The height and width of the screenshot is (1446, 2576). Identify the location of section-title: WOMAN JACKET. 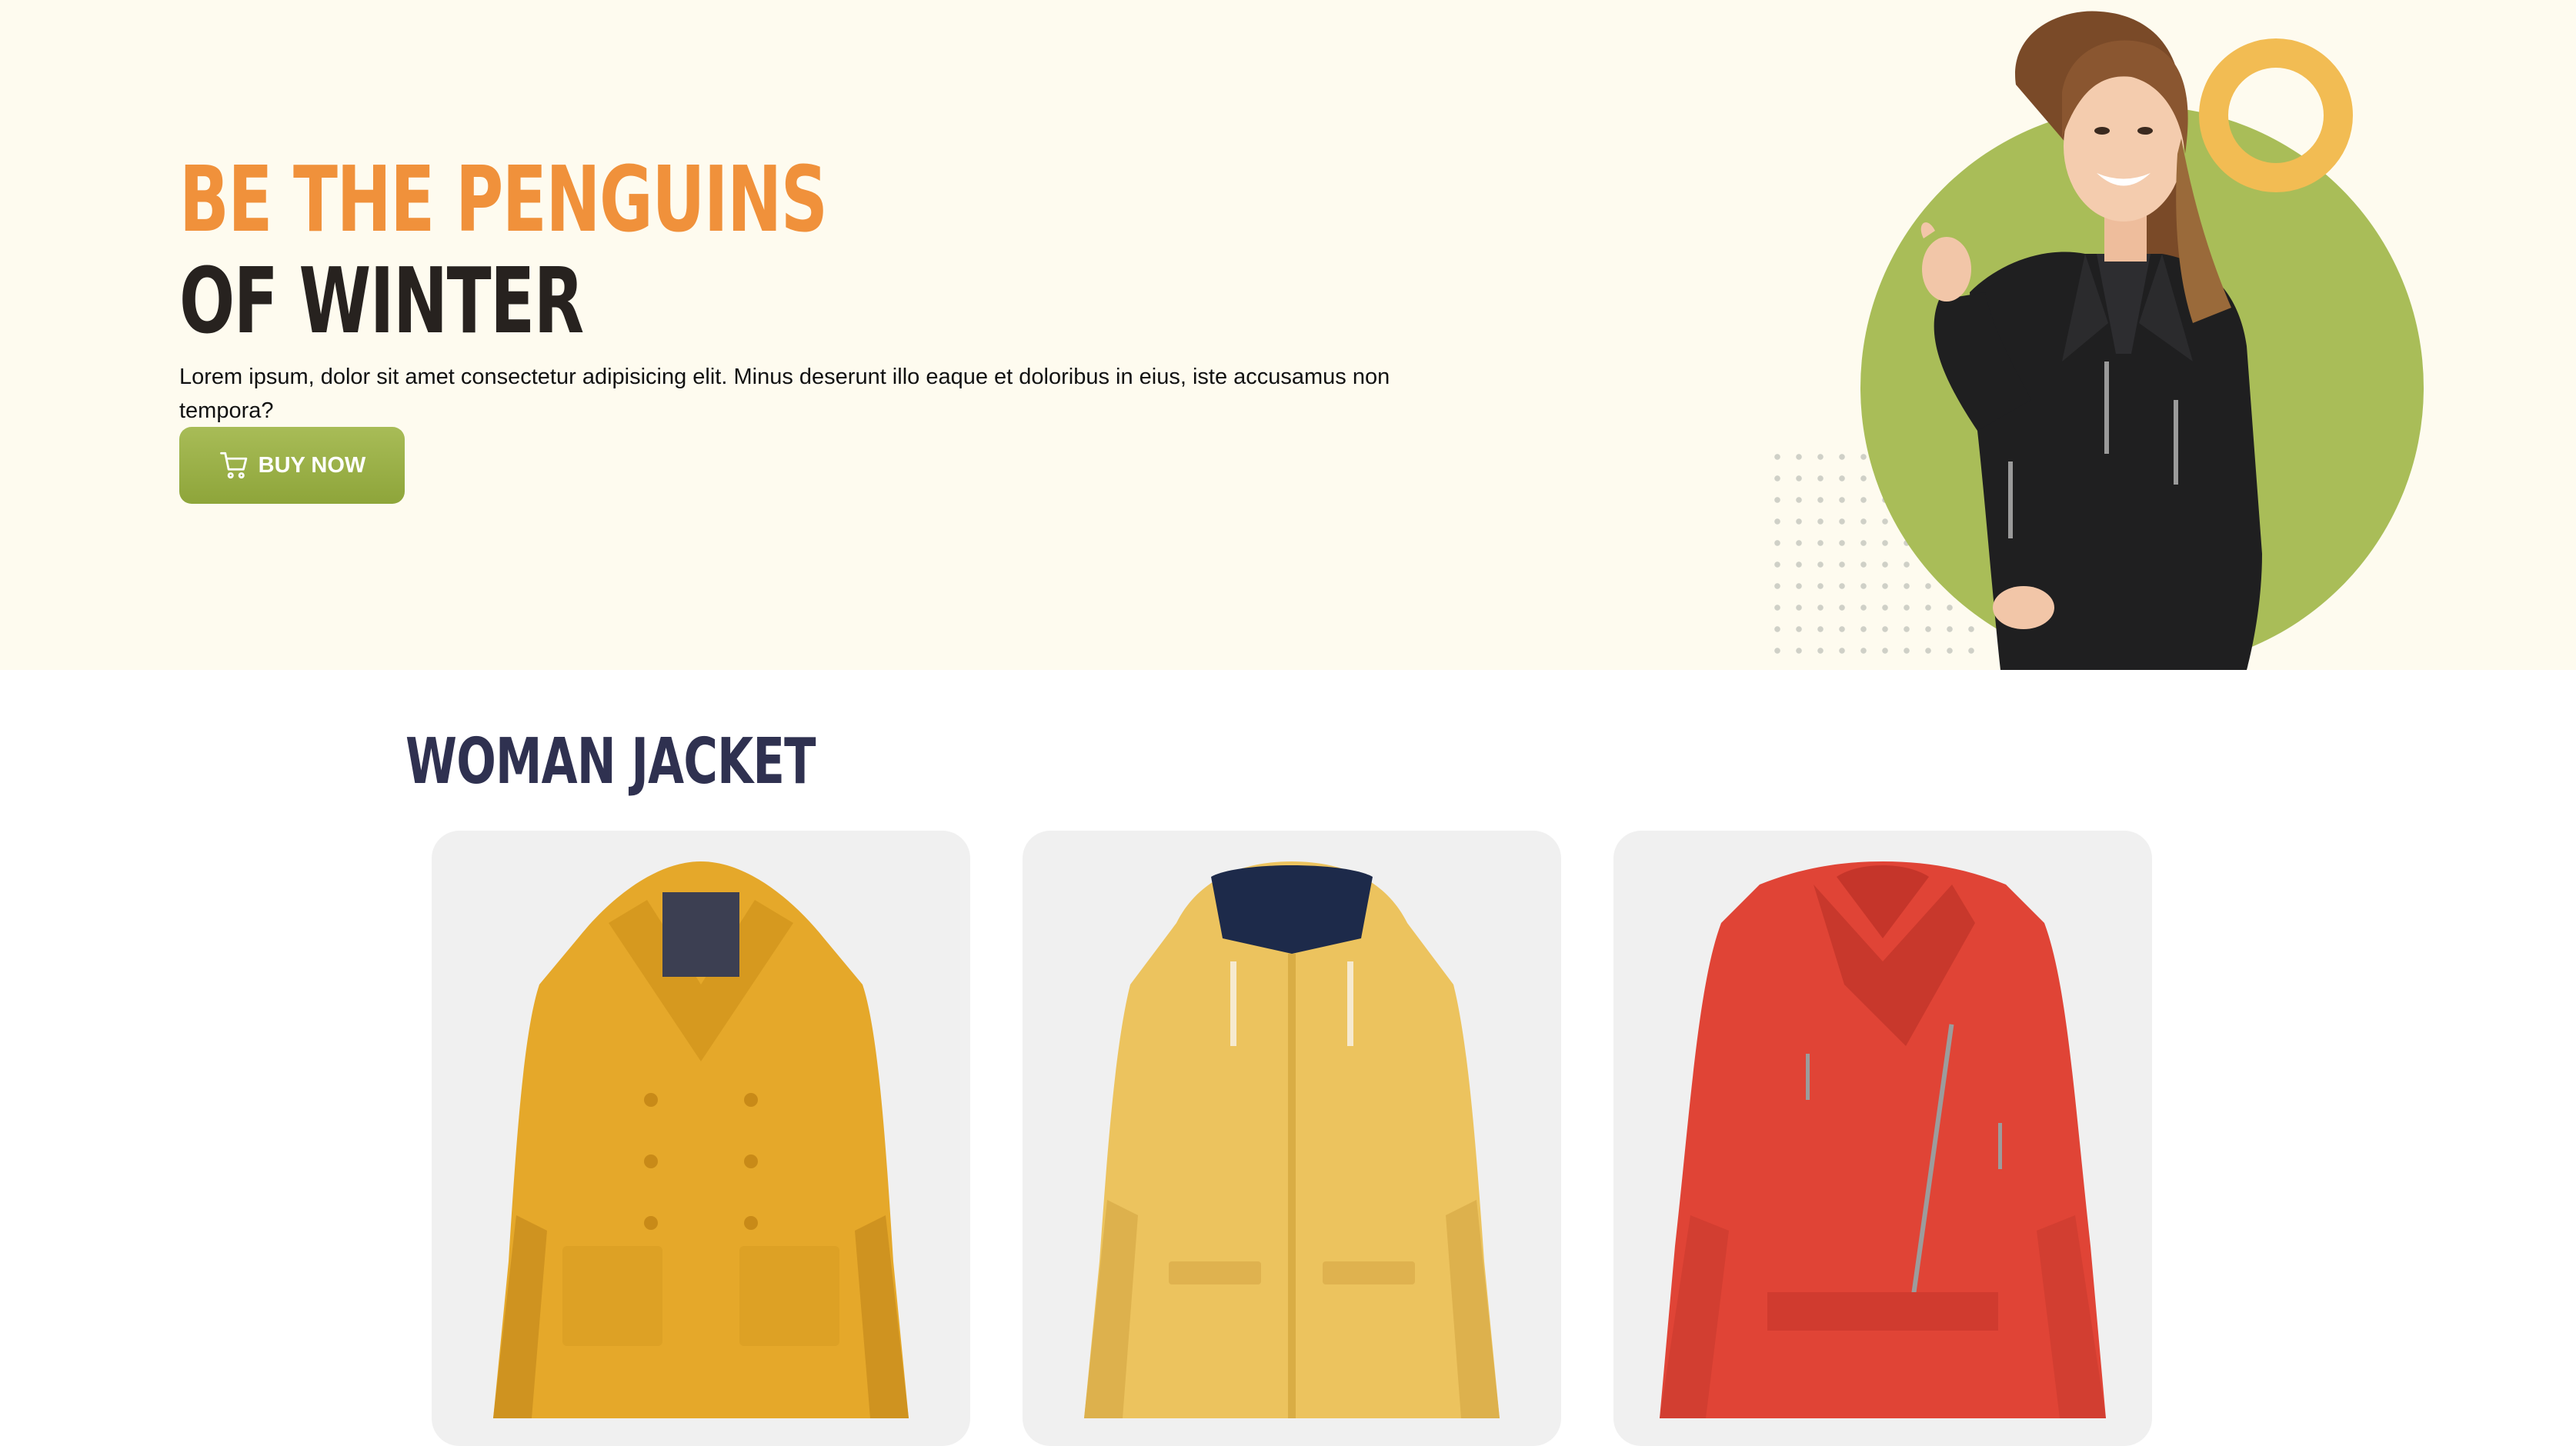
(610, 761).